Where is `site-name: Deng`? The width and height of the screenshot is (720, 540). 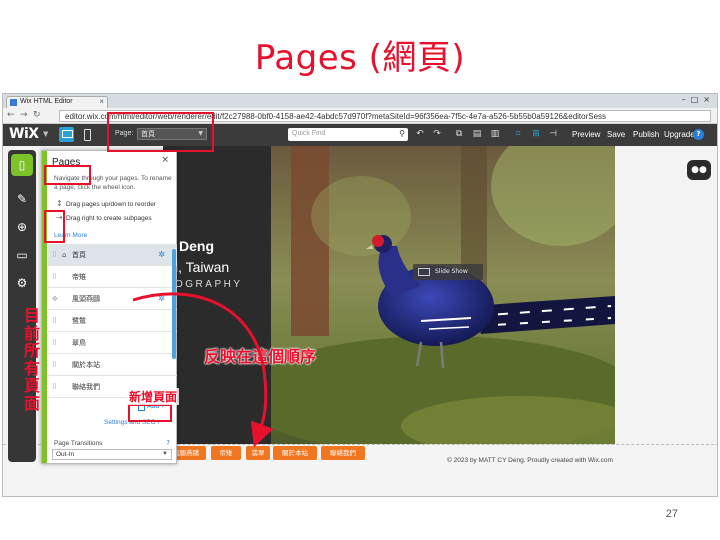 site-name: Deng is located at coordinates (196, 246).